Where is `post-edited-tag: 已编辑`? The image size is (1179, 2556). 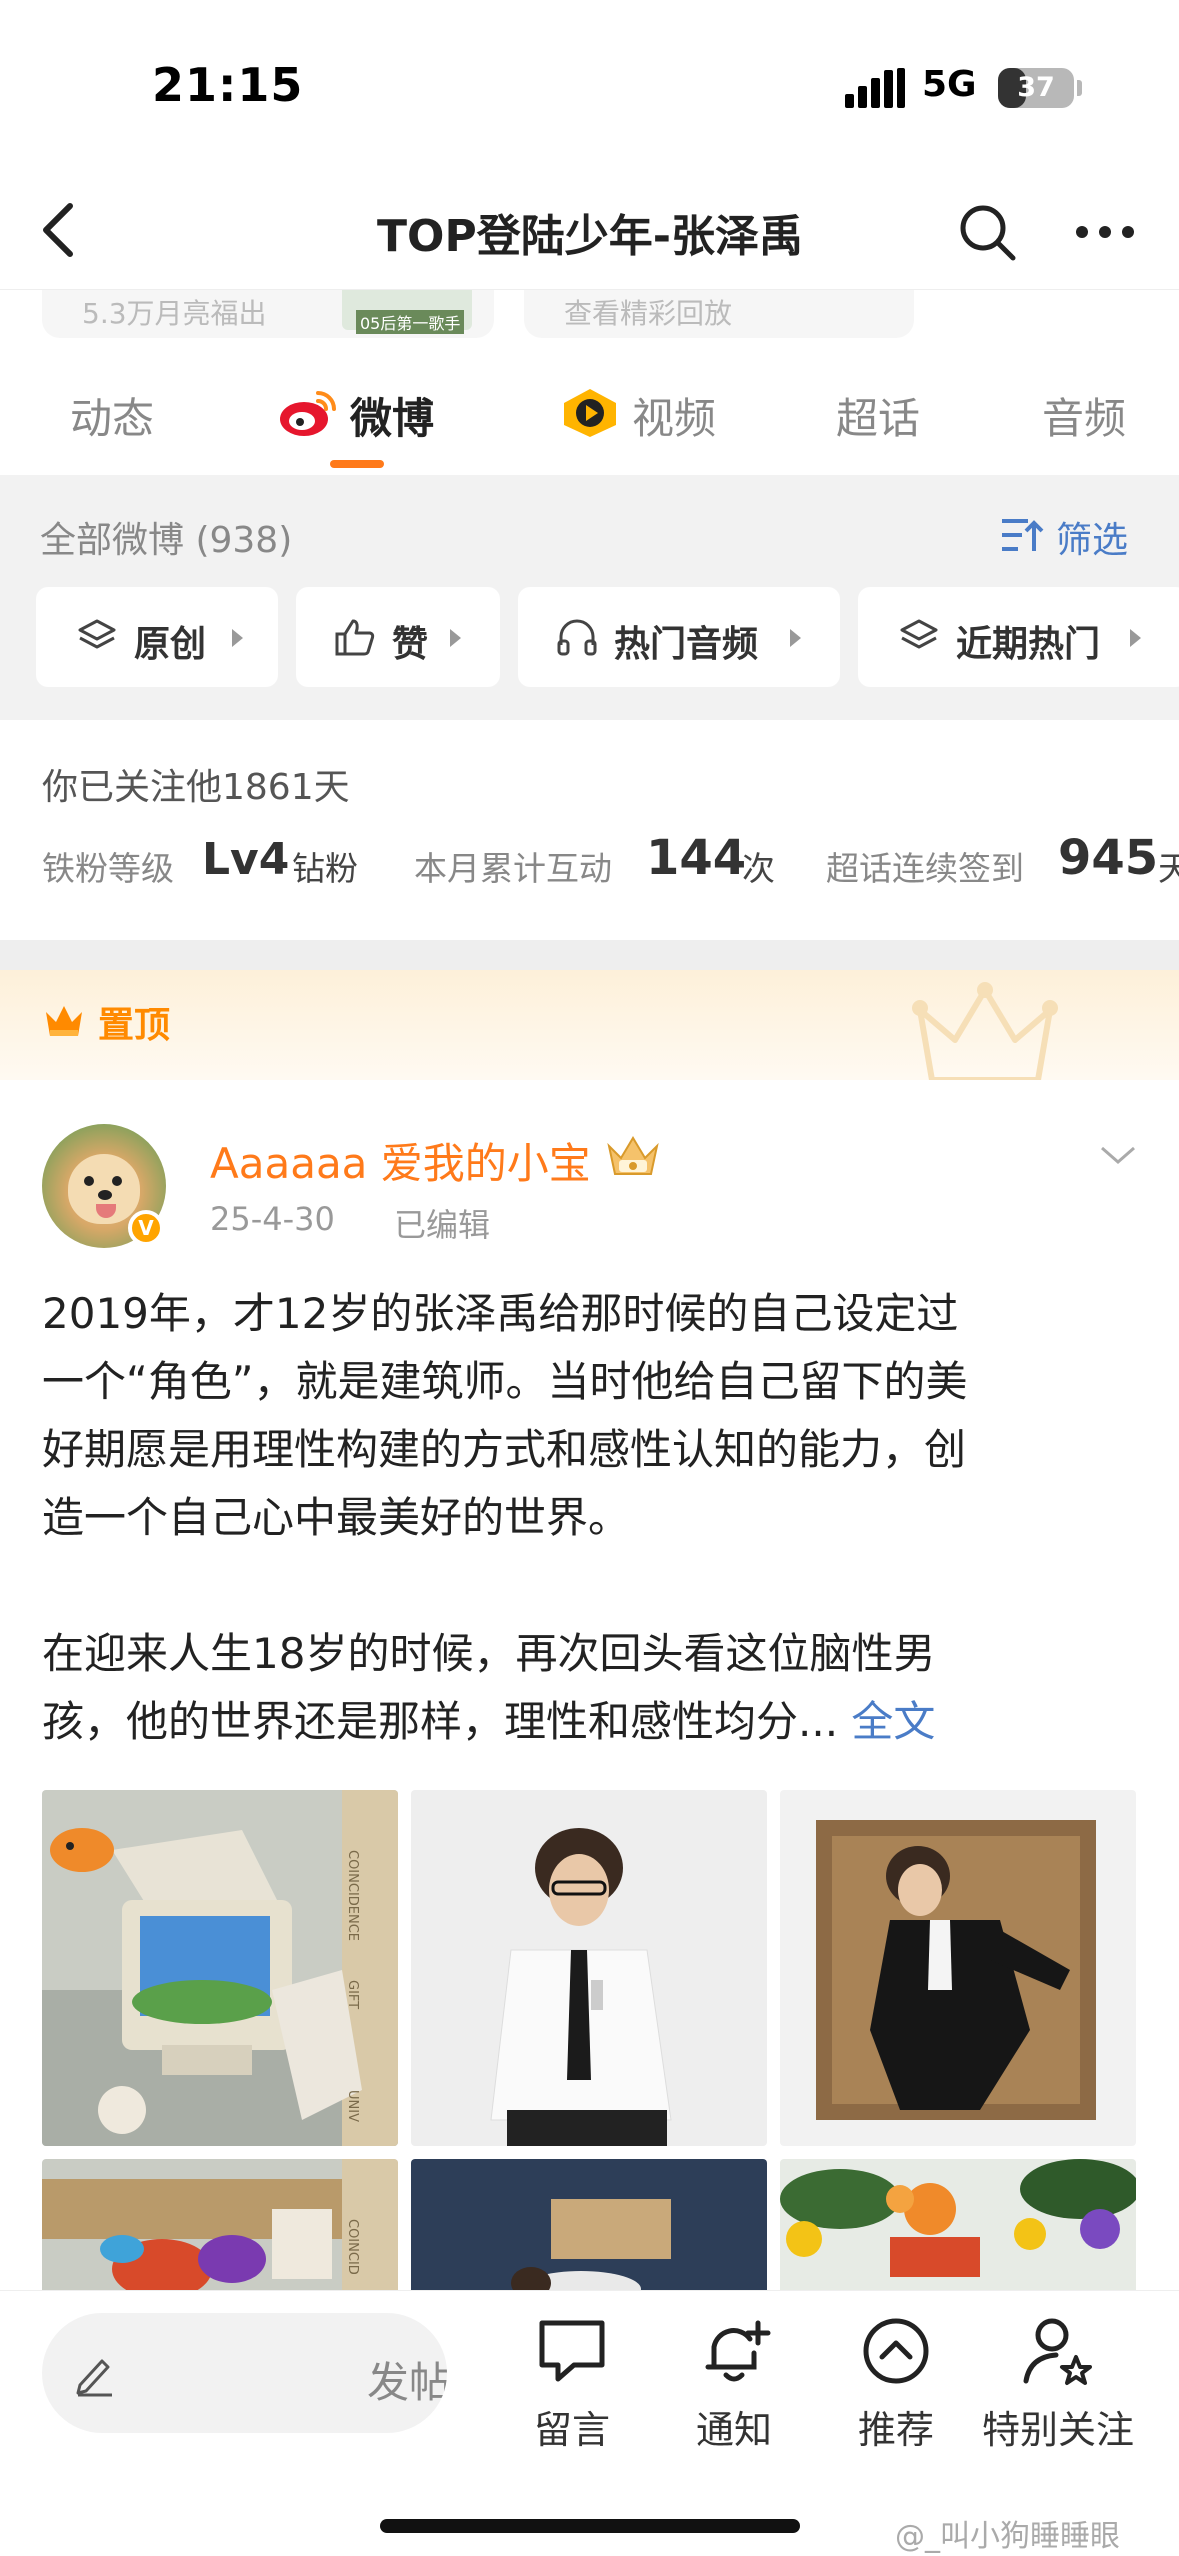
post-edited-tag: 已编辑 is located at coordinates (442, 1225).